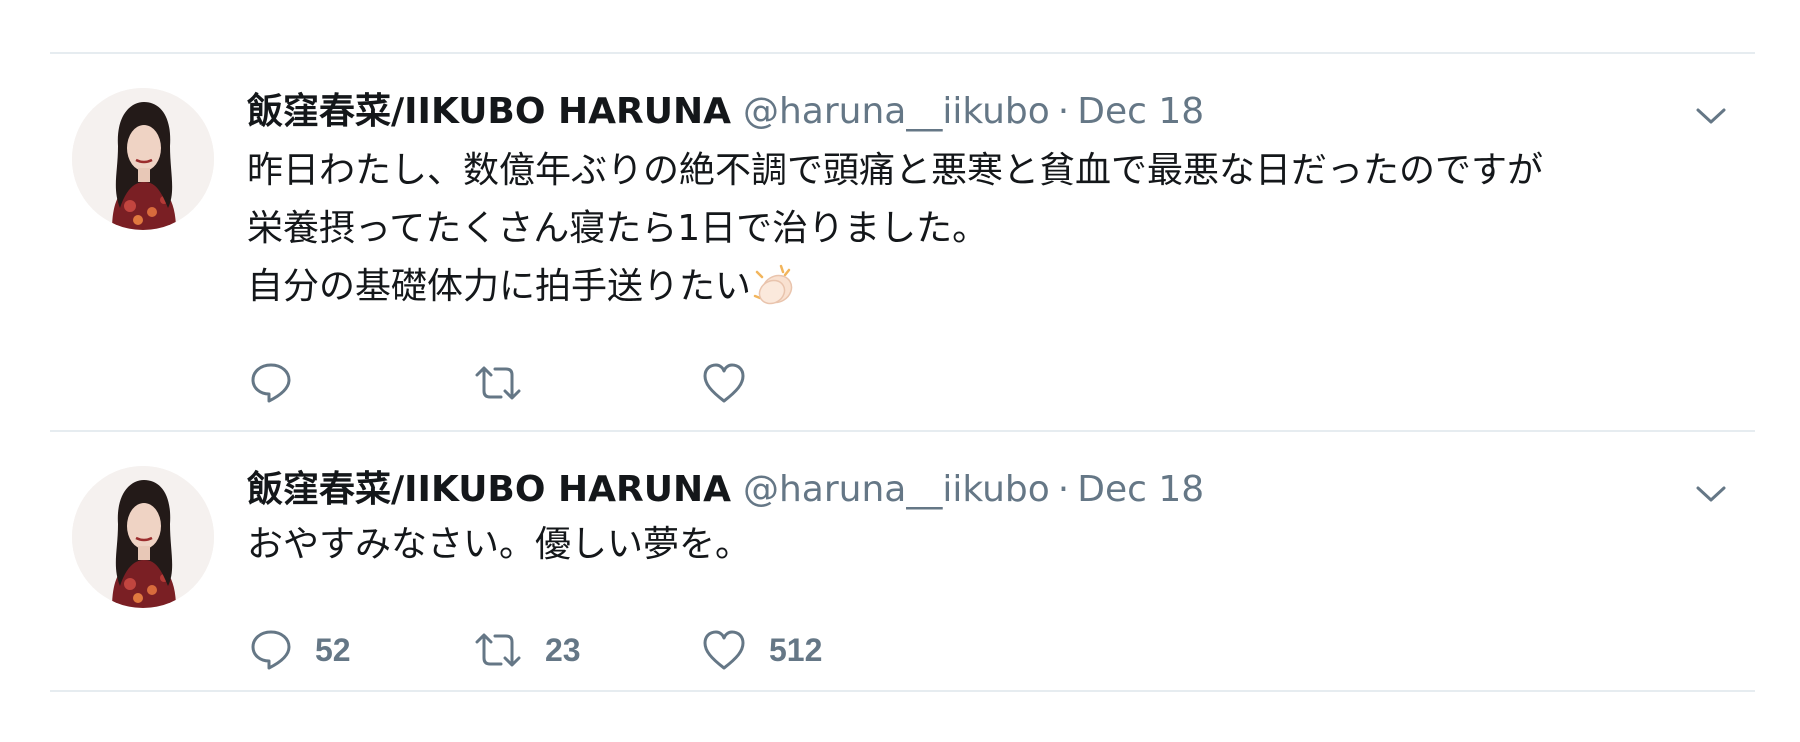  What do you see at coordinates (300, 650) in the screenshot?
I see `reply-button: 52` at bounding box center [300, 650].